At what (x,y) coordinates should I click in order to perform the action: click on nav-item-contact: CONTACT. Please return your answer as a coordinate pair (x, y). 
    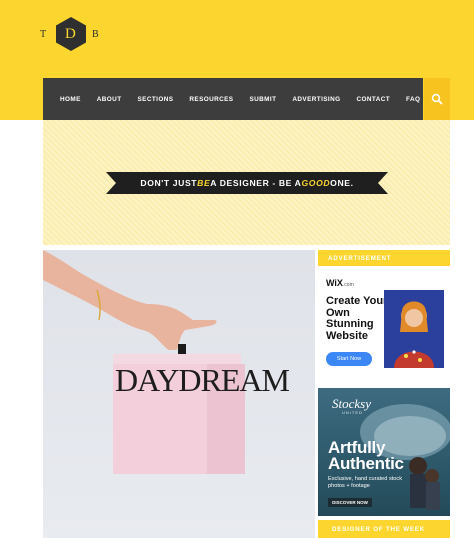
    Looking at the image, I should click on (373, 99).